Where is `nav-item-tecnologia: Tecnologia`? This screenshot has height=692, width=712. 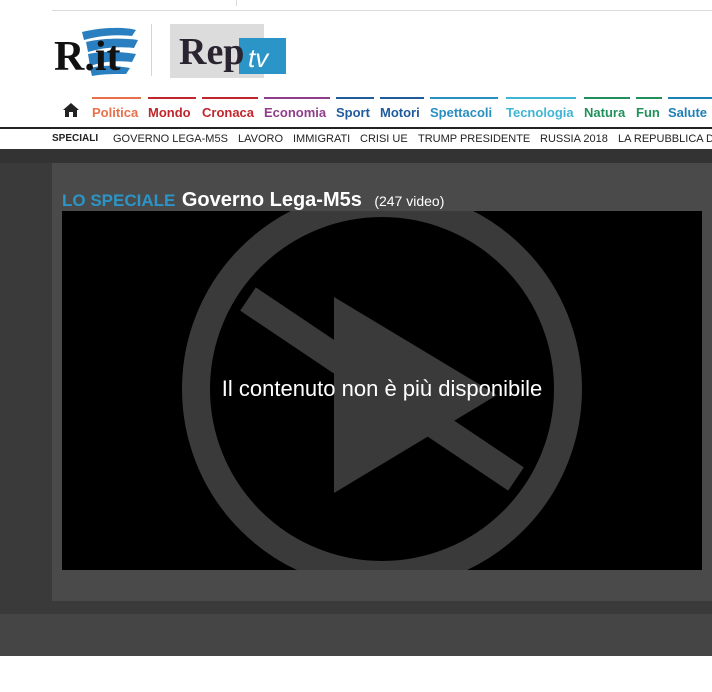 nav-item-tecnologia: Tecnologia is located at coordinates (541, 111).